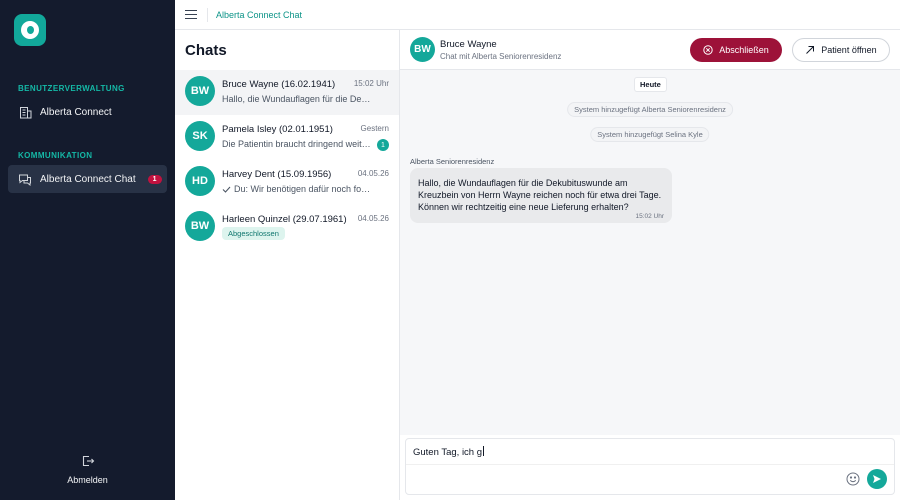  I want to click on arrow-up-right-icon, so click(810, 50).